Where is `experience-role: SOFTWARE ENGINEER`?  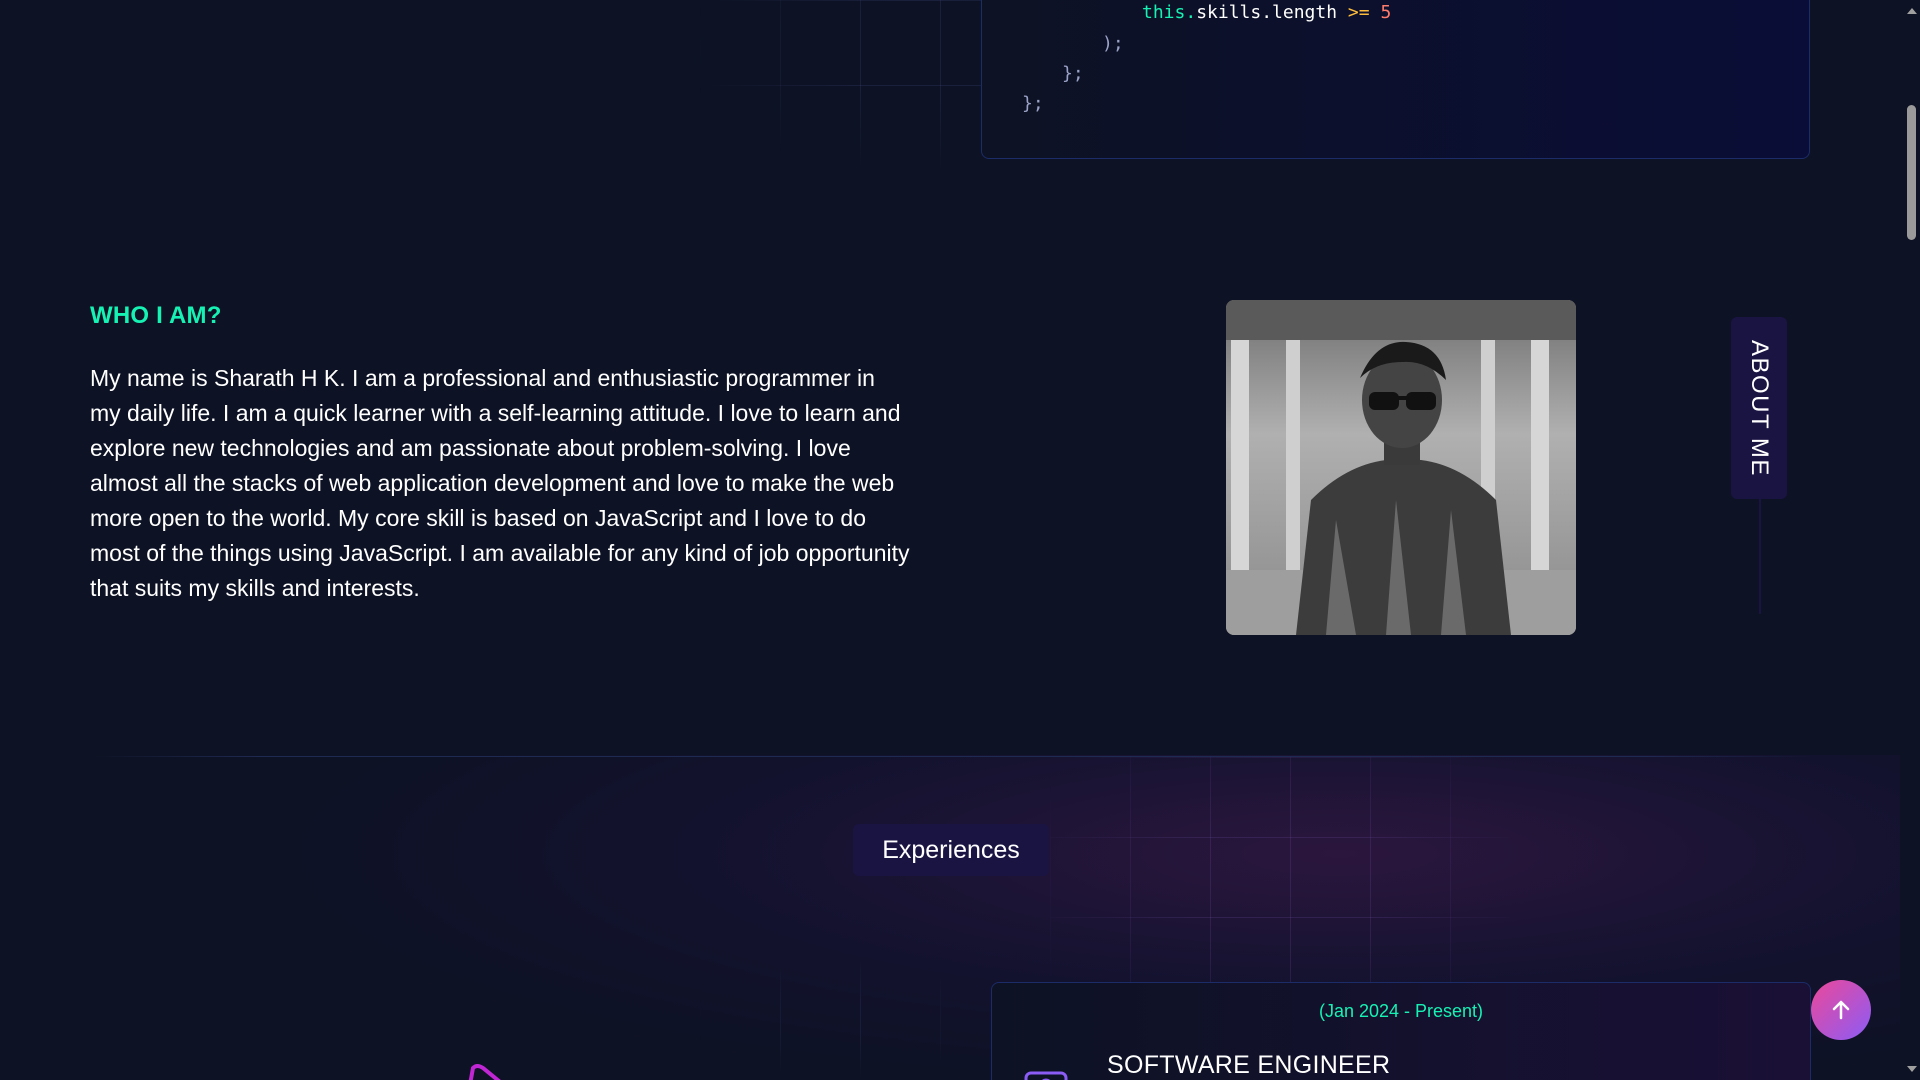
experience-role: SOFTWARE ENGINEER is located at coordinates (1249, 1065).